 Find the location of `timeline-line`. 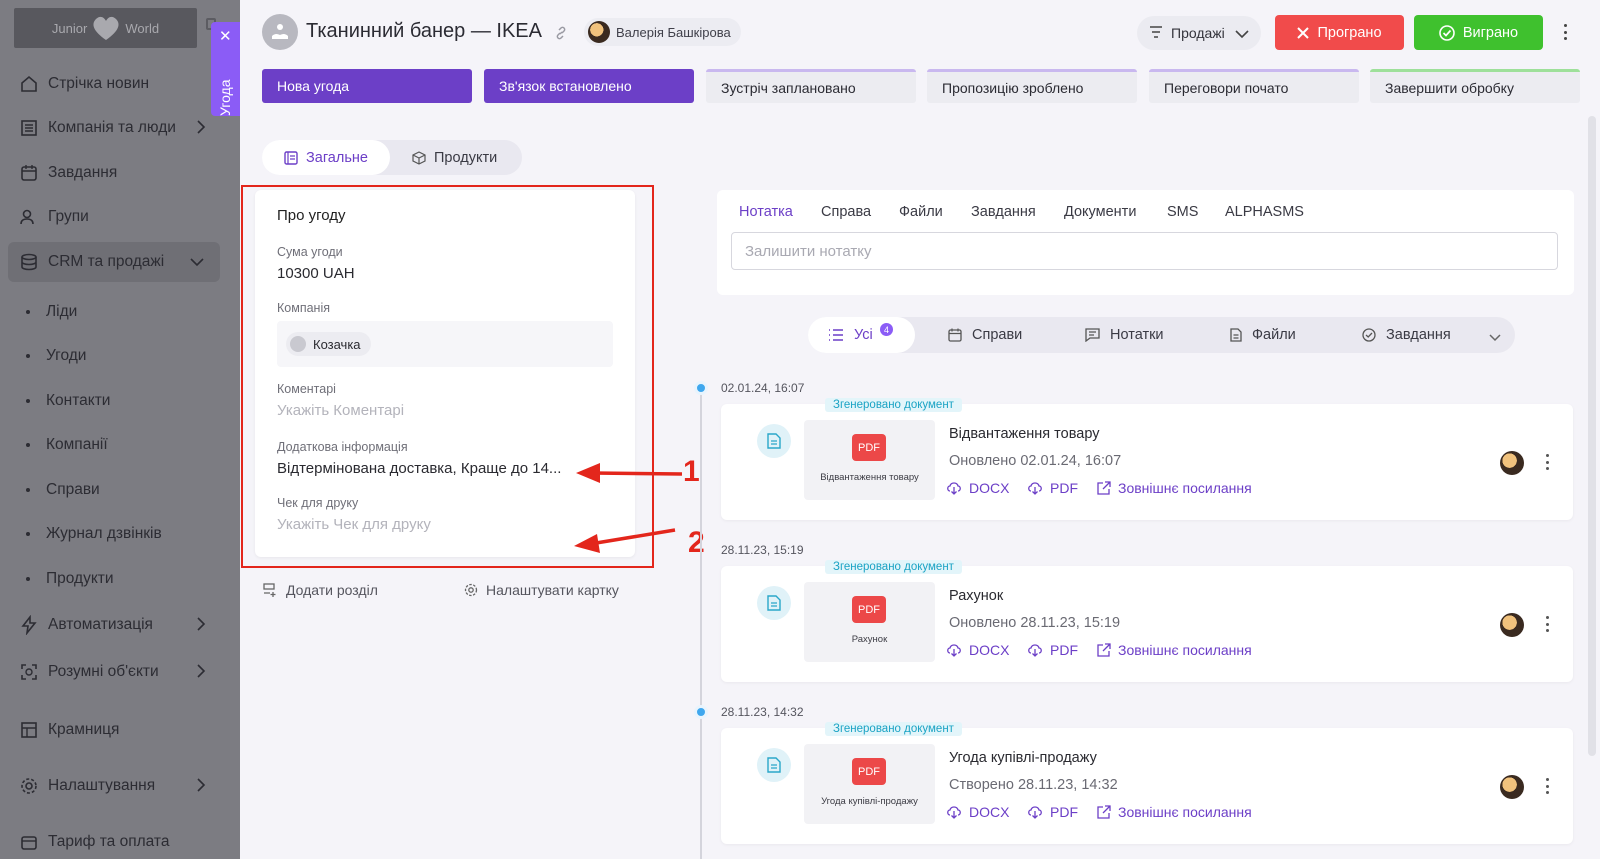

timeline-line is located at coordinates (701, 623).